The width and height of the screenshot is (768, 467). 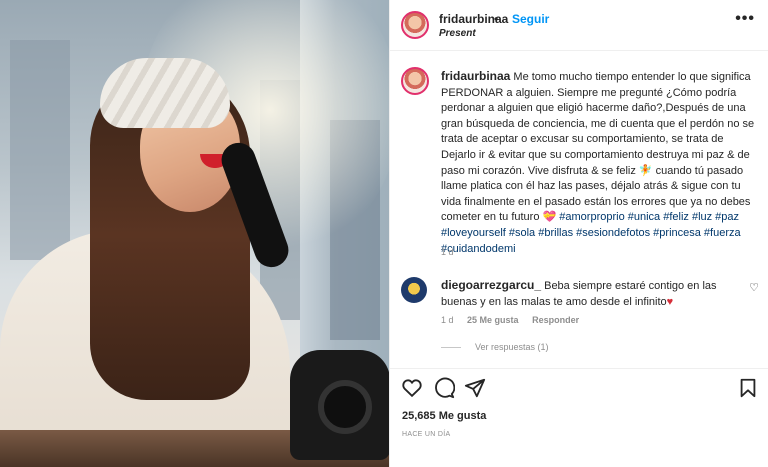 What do you see at coordinates (447, 320) in the screenshot?
I see `comment-time: 1 d` at bounding box center [447, 320].